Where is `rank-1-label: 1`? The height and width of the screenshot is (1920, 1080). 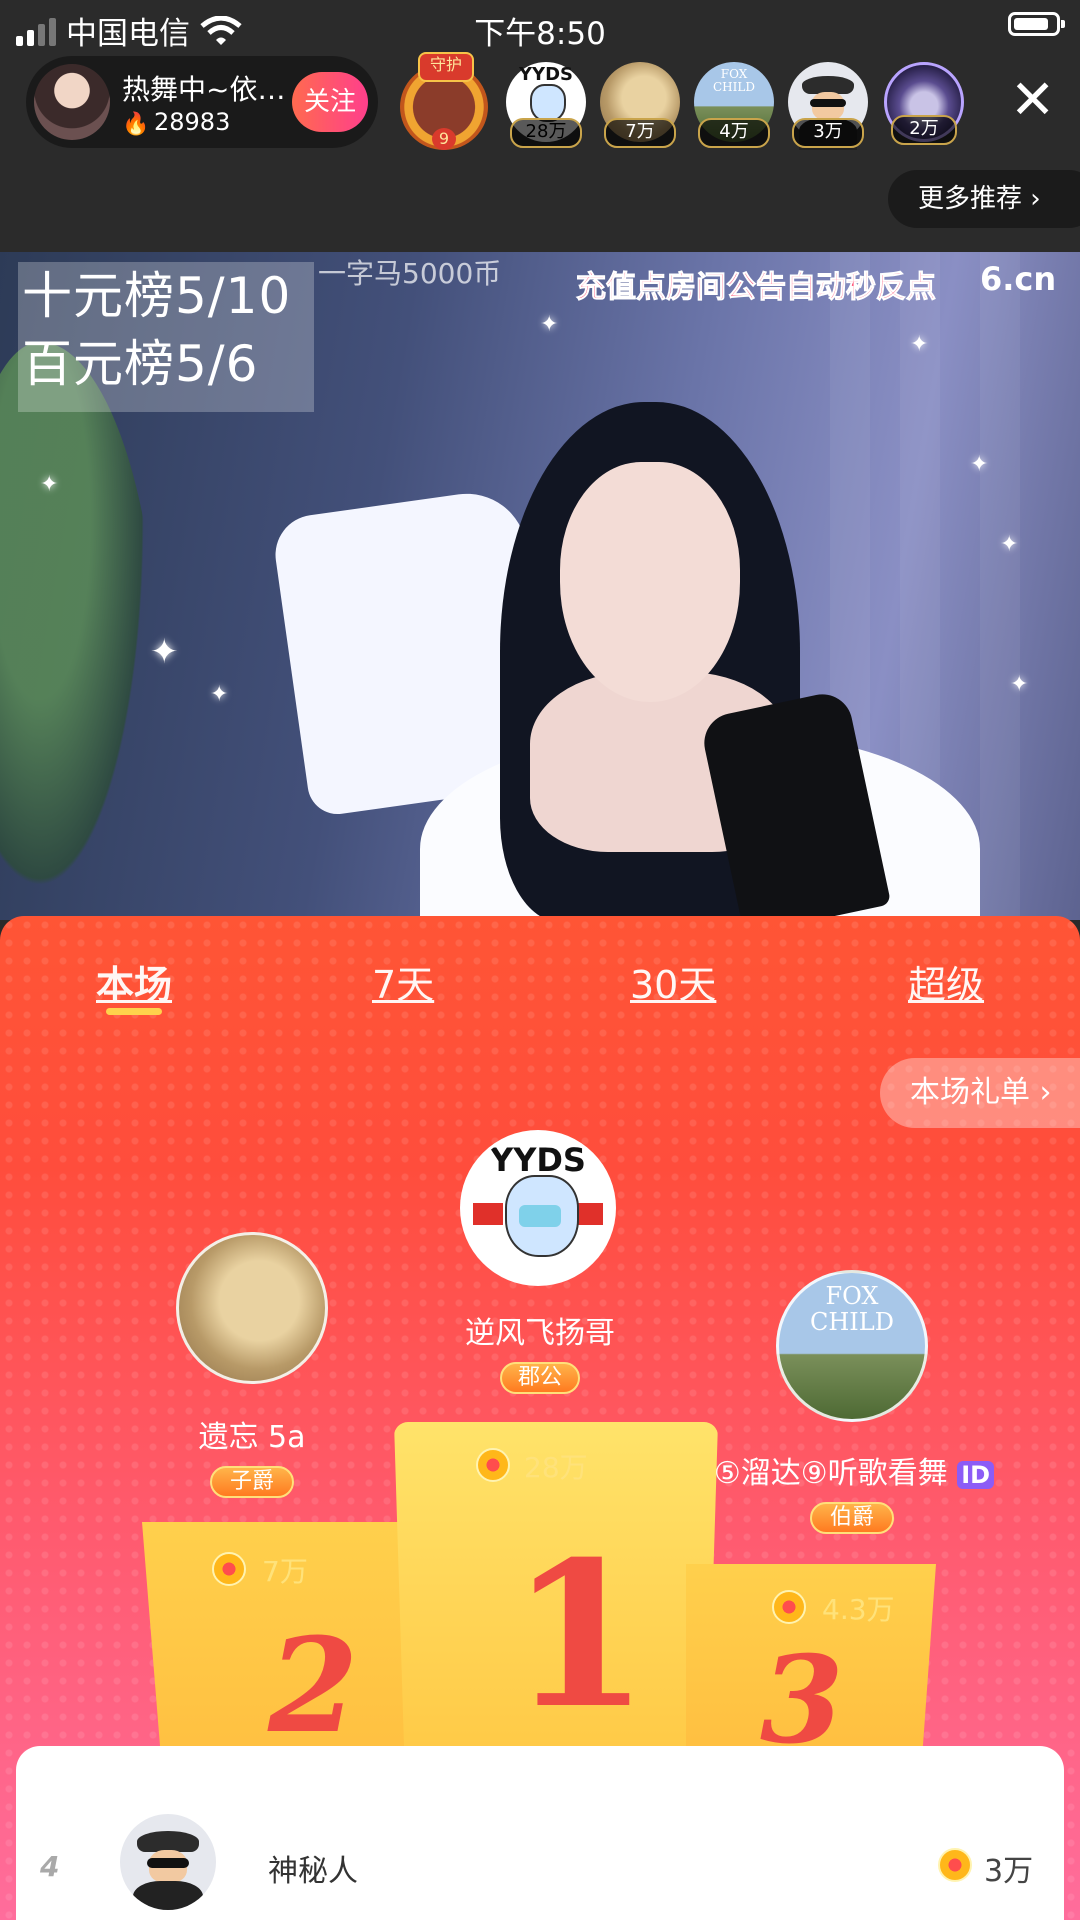
rank-1-label: 1 is located at coordinates (580, 1635).